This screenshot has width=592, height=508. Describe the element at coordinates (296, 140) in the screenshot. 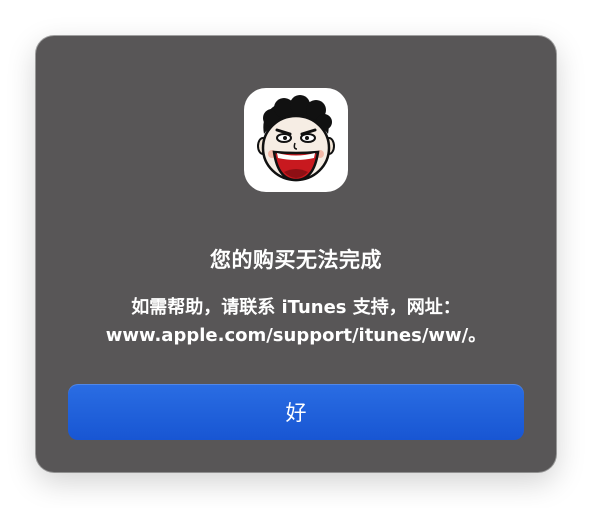

I see `app-face-icon` at that location.